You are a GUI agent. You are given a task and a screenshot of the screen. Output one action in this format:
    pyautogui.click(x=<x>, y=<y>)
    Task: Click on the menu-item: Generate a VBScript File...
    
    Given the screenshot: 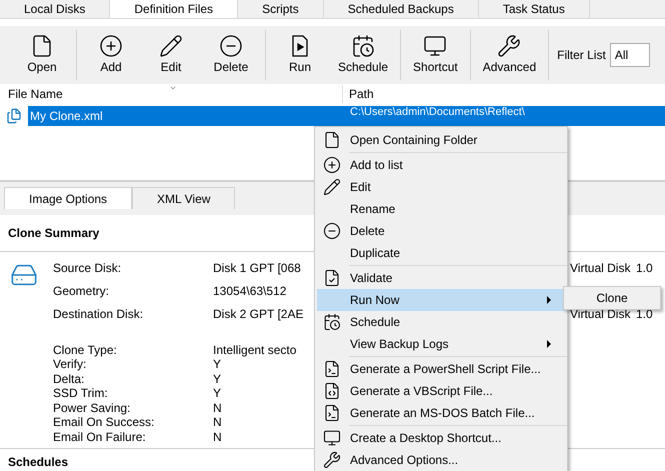 What is the action you would take?
    pyautogui.click(x=441, y=391)
    